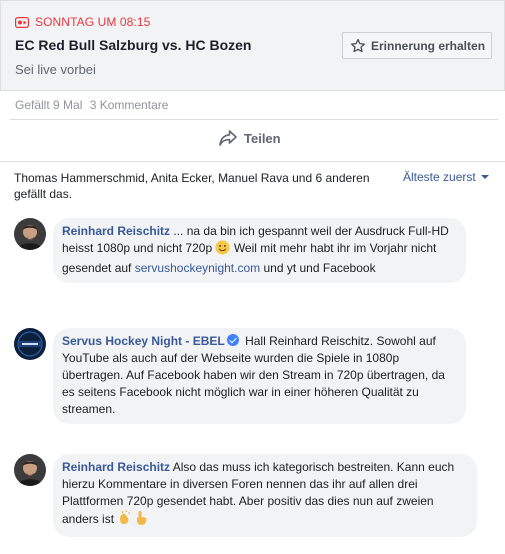 This screenshot has width=505, height=554. I want to click on pointing-hand-emoji, so click(141, 520).